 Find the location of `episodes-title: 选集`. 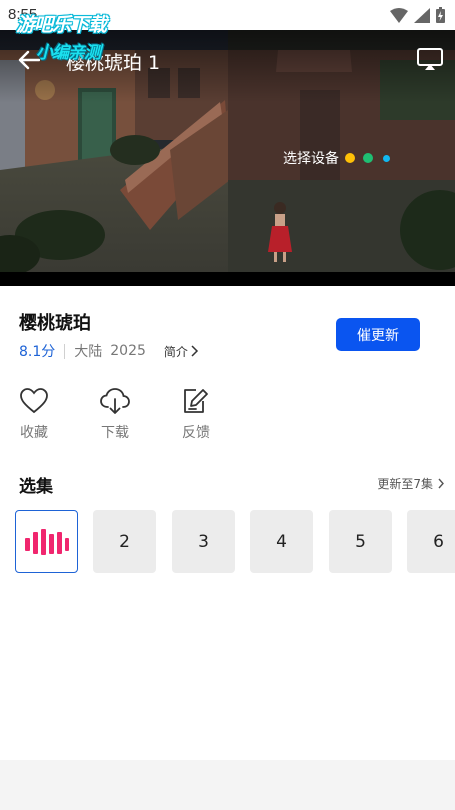

episodes-title: 选集 is located at coordinates (36, 487).